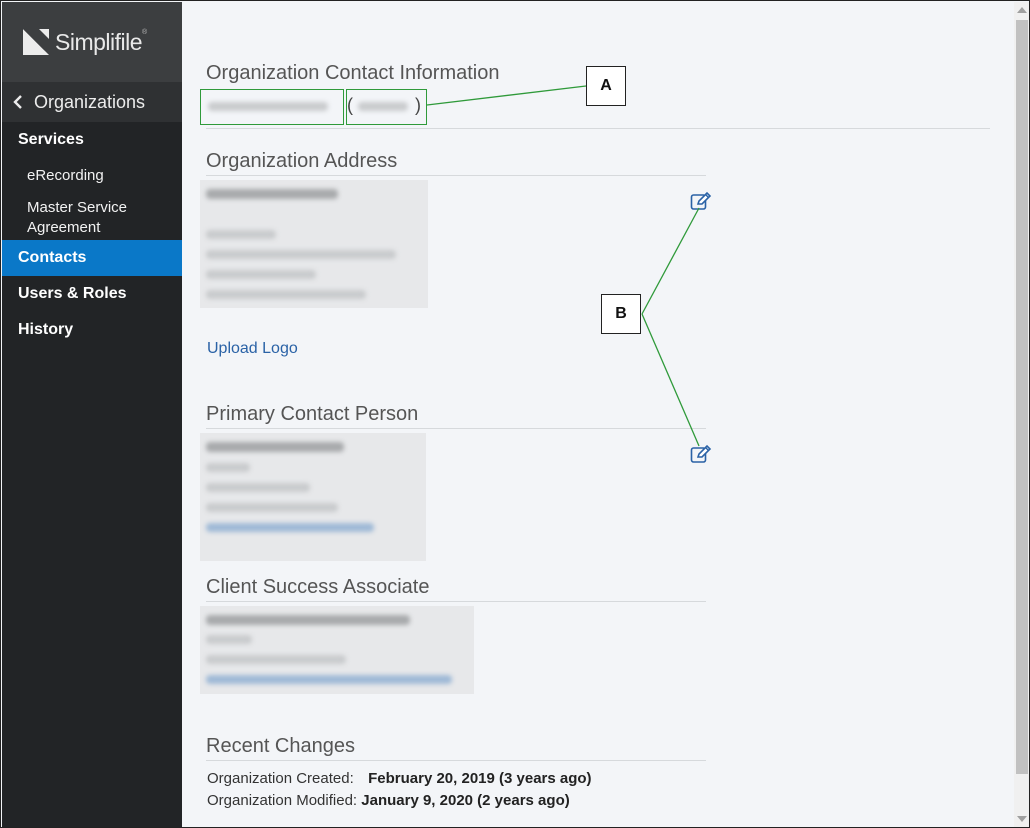 This screenshot has width=1030, height=828. What do you see at coordinates (18, 102) in the screenshot?
I see `chevron-left-icon` at bounding box center [18, 102].